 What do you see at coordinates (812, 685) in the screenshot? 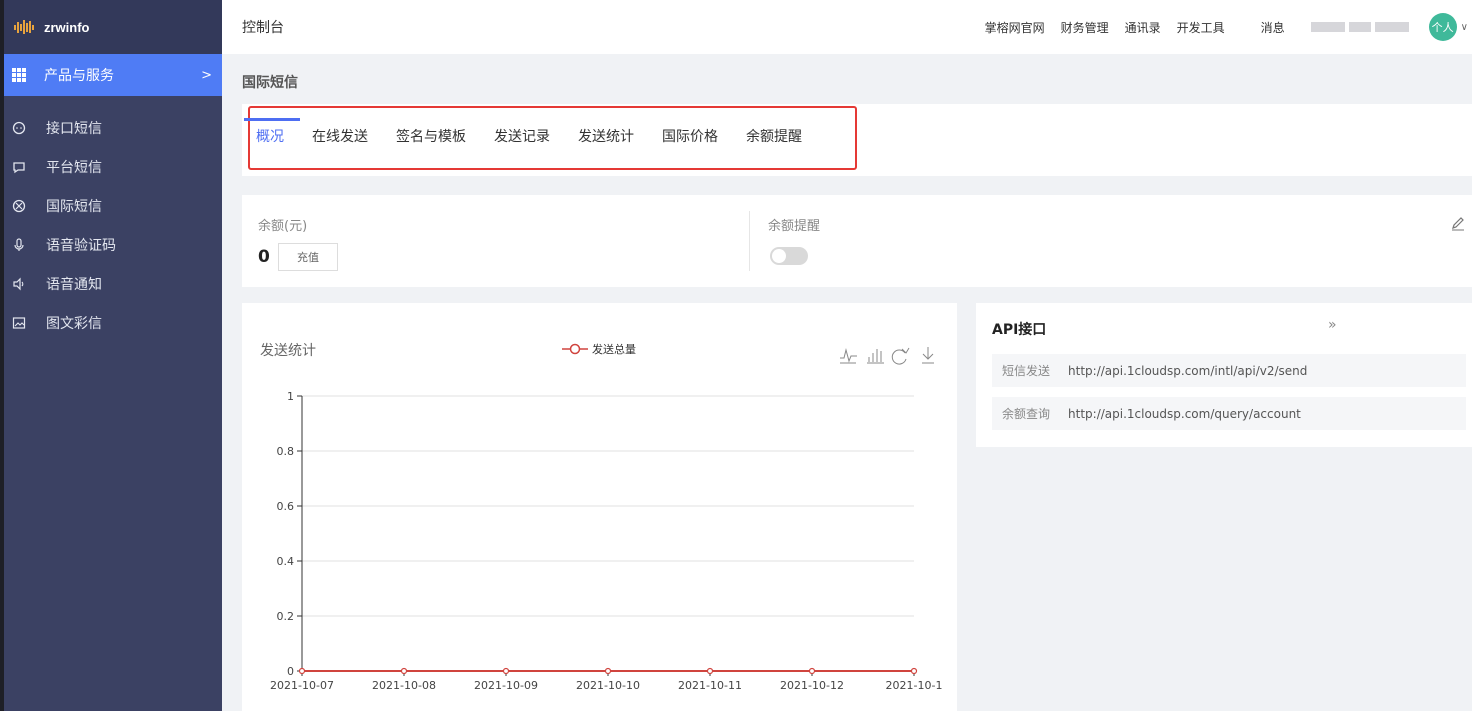
I see `x-tick-label: 2021-10-12` at bounding box center [812, 685].